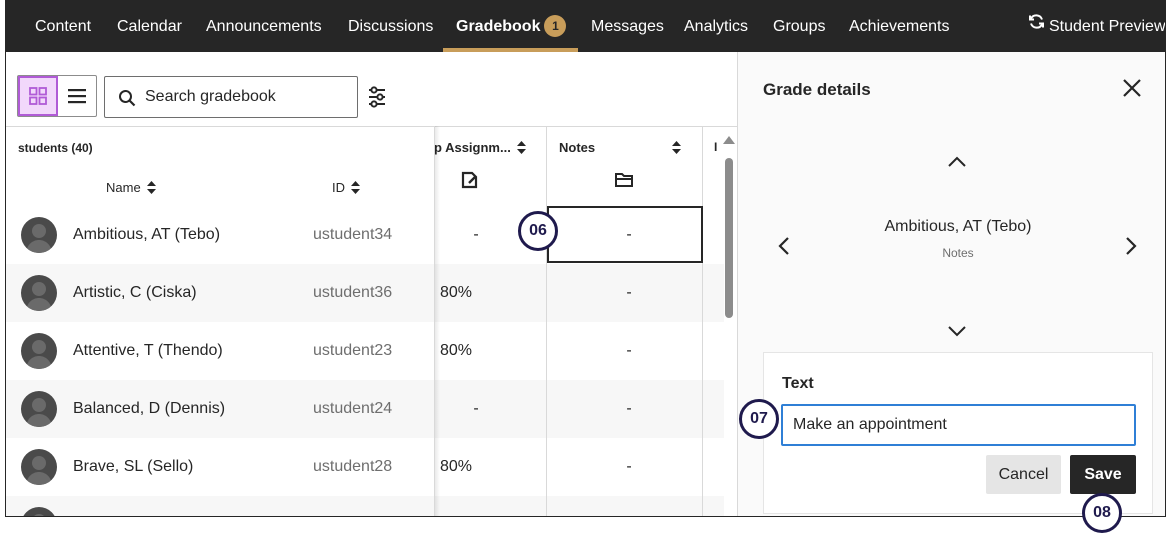 This screenshot has height=533, width=1166. What do you see at coordinates (799, 26) in the screenshot?
I see `nav-groups: Groups` at bounding box center [799, 26].